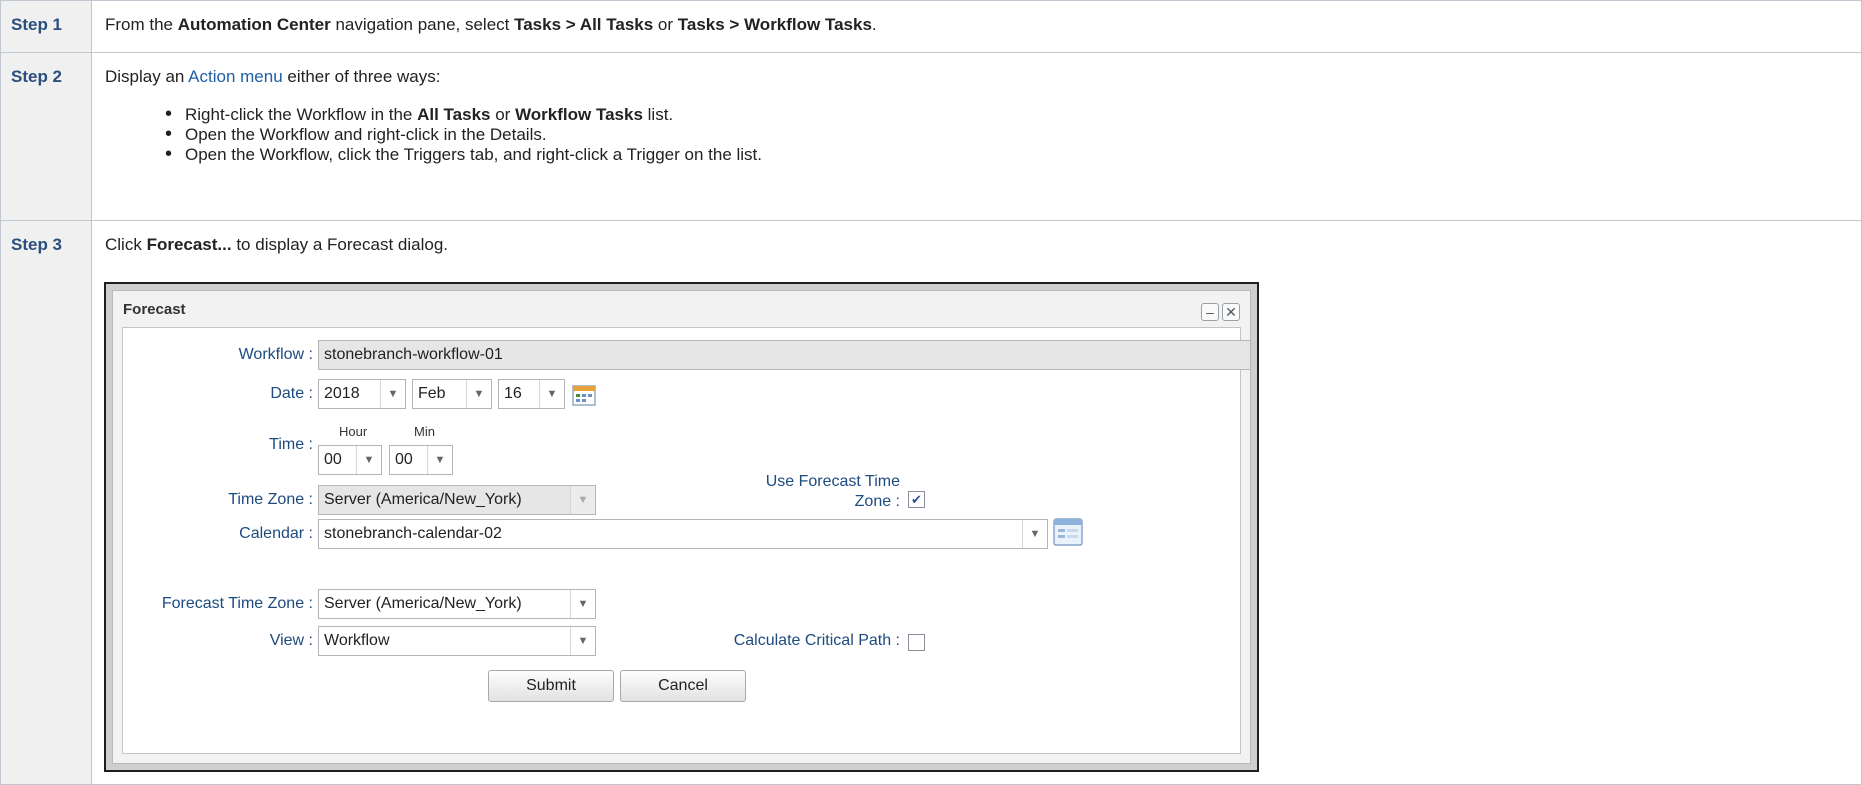 The height and width of the screenshot is (785, 1862). I want to click on min-label: Min, so click(424, 431).